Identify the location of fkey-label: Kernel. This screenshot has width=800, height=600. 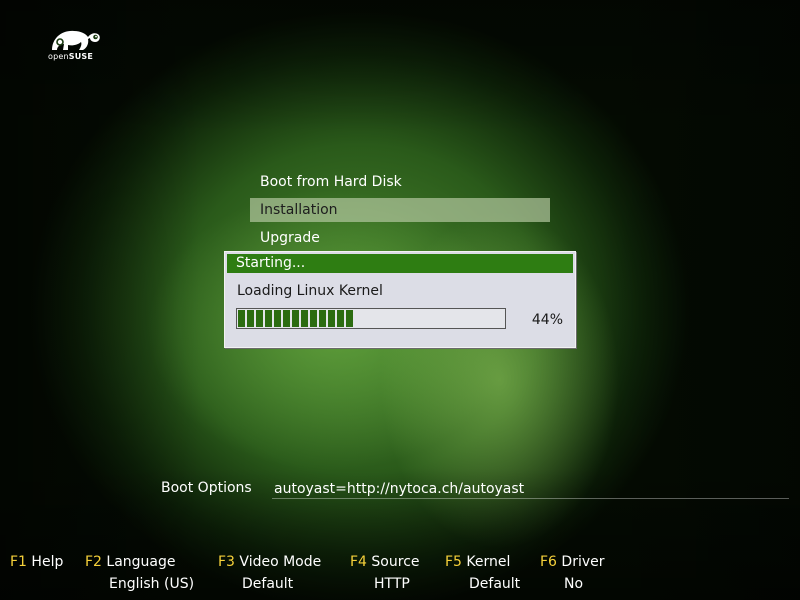
(488, 562).